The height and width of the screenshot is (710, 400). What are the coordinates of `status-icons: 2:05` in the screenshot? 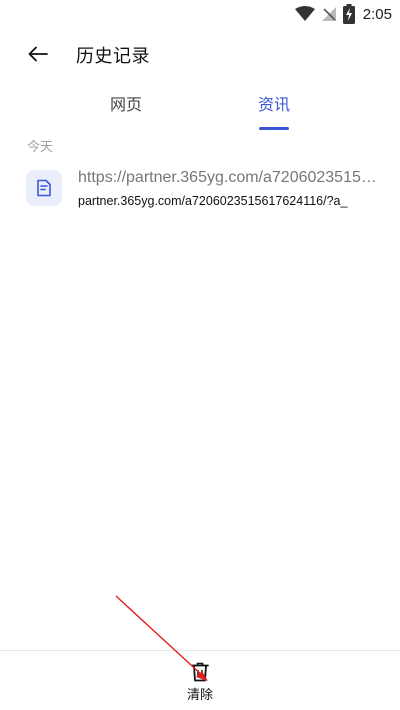 It's located at (343, 14).